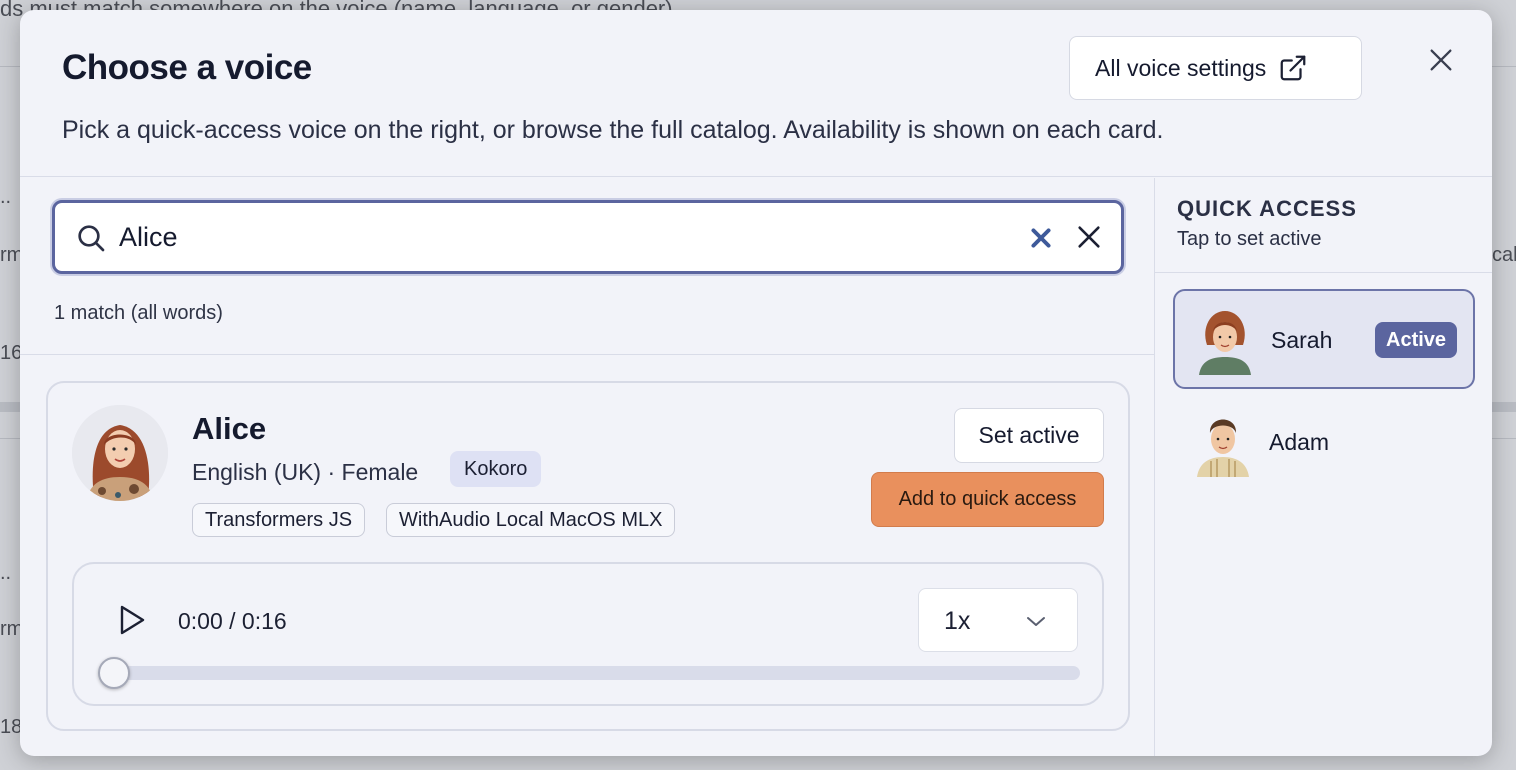  What do you see at coordinates (279, 520) in the screenshot?
I see `platform-tag: Transformers JS` at bounding box center [279, 520].